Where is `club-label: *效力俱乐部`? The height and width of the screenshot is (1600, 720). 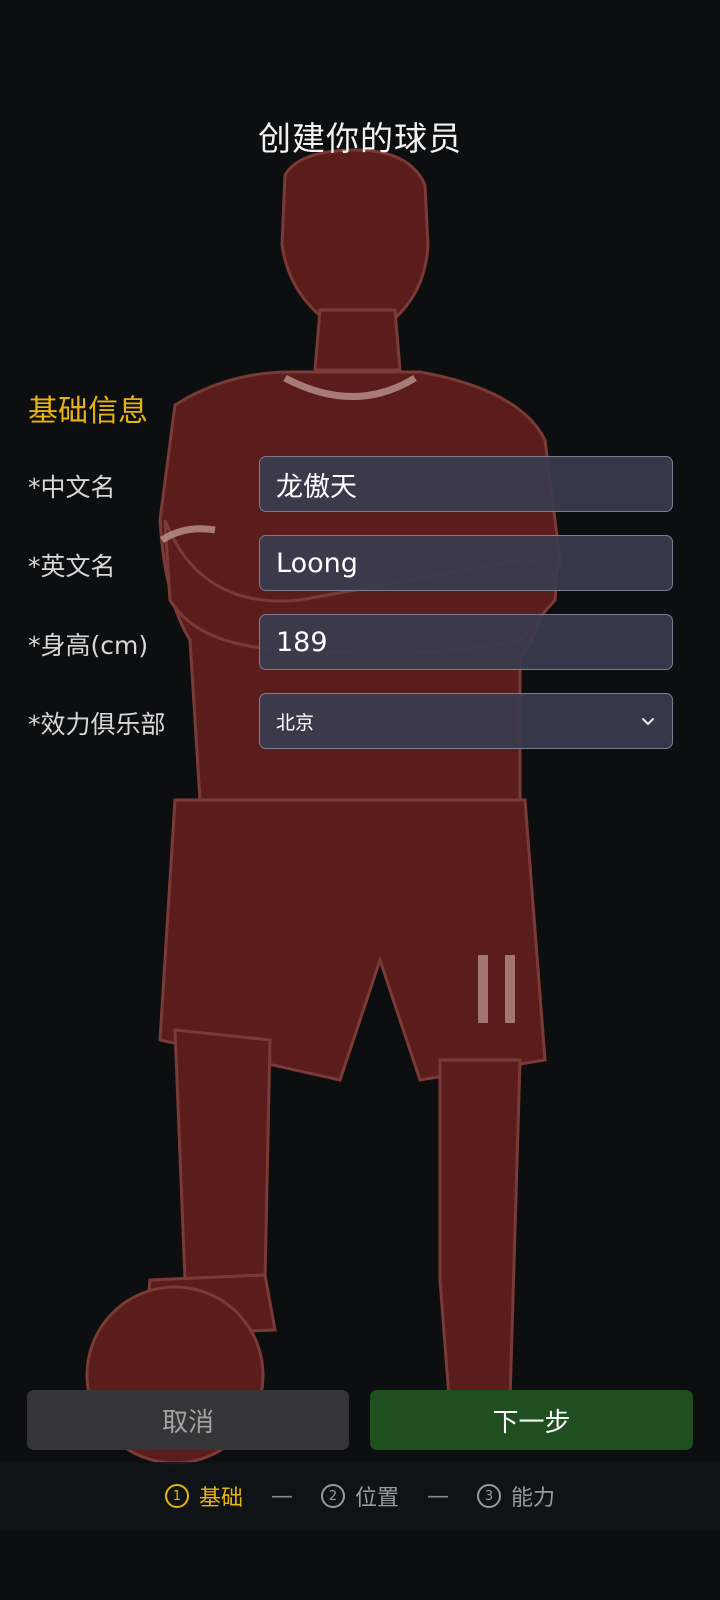
club-label: *效力俱乐部 is located at coordinates (97, 724).